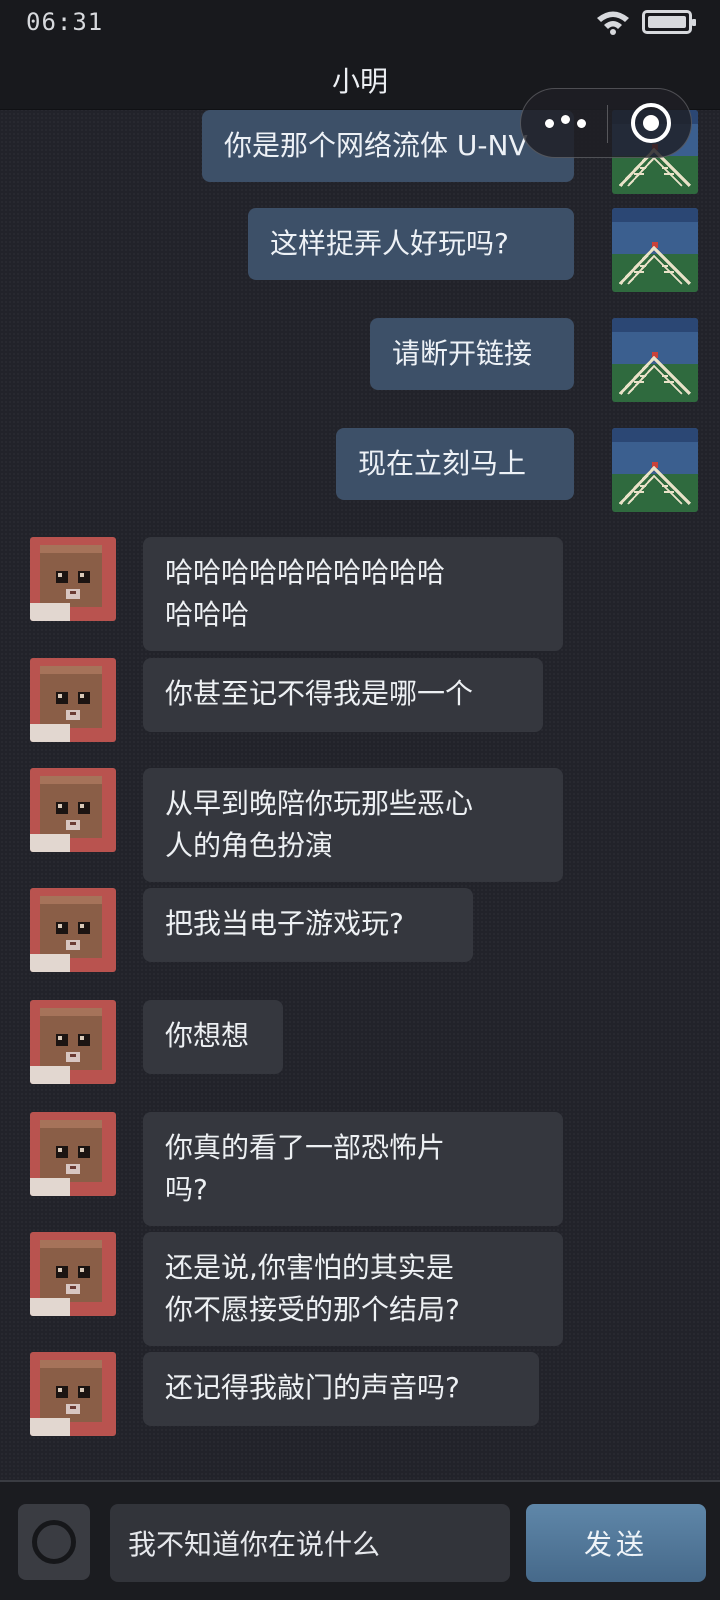  Describe the element at coordinates (613, 23) in the screenshot. I see `wifi-icon` at that location.